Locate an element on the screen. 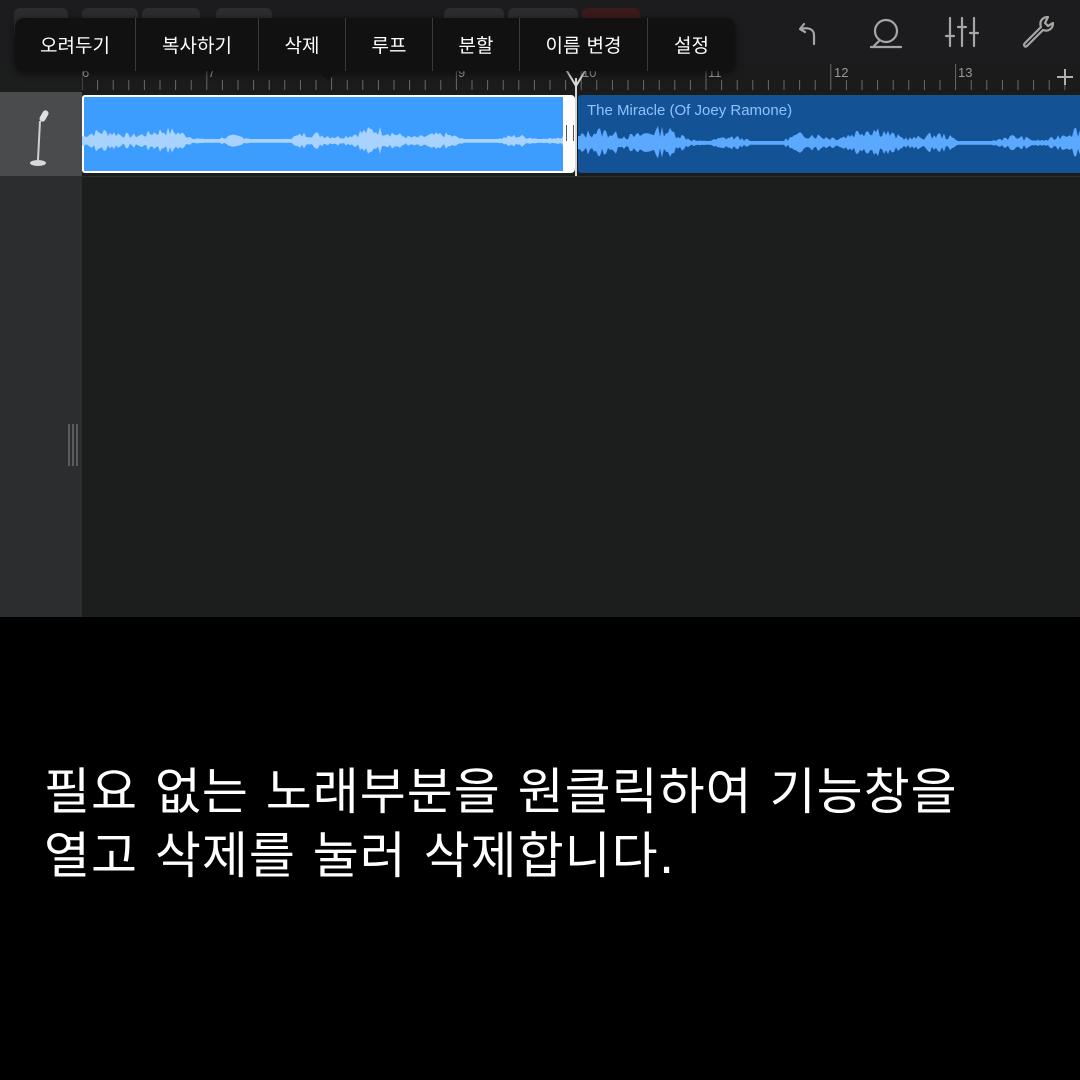 This screenshot has width=1080, height=1080. region-context-menu: 오려두기 복사하기 삭제 루프 분할 이름 변경 설정 is located at coordinates (375, 44).